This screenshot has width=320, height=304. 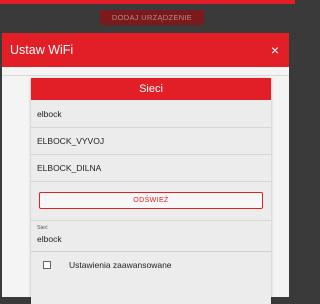 What do you see at coordinates (151, 89) in the screenshot?
I see `networks-header: Sieci` at bounding box center [151, 89].